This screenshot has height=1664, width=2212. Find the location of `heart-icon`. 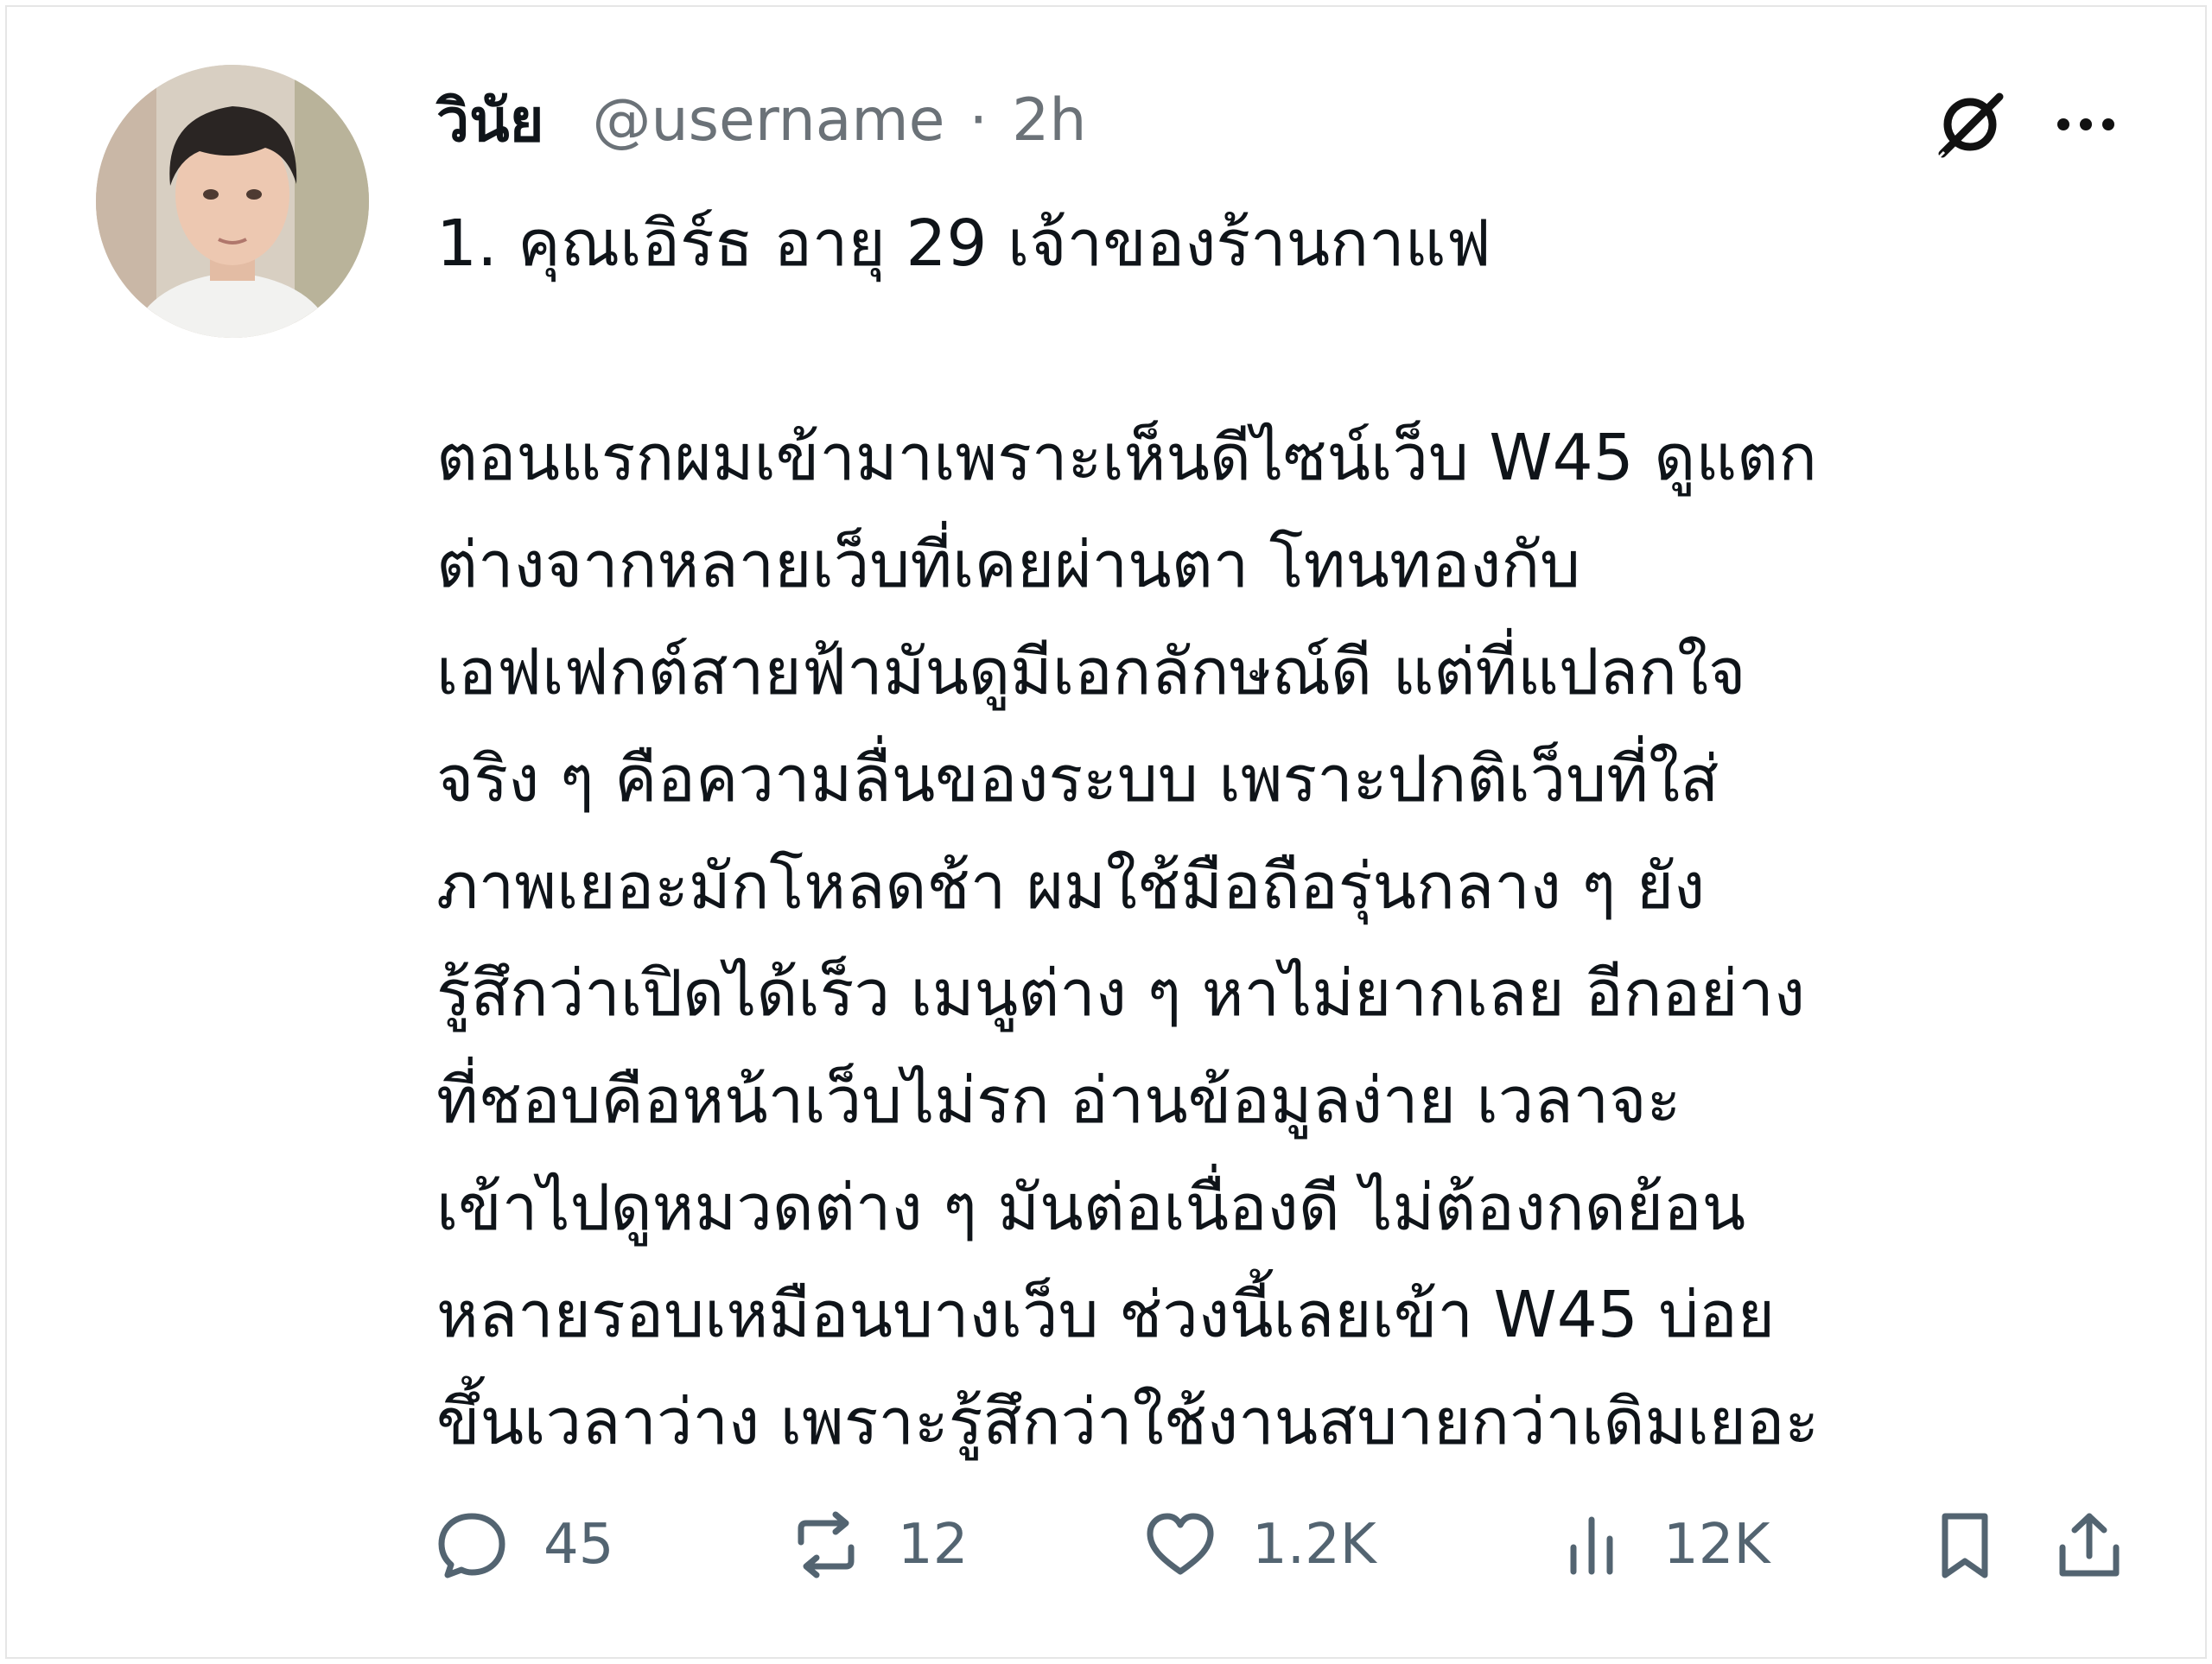

heart-icon is located at coordinates (1180, 1544).